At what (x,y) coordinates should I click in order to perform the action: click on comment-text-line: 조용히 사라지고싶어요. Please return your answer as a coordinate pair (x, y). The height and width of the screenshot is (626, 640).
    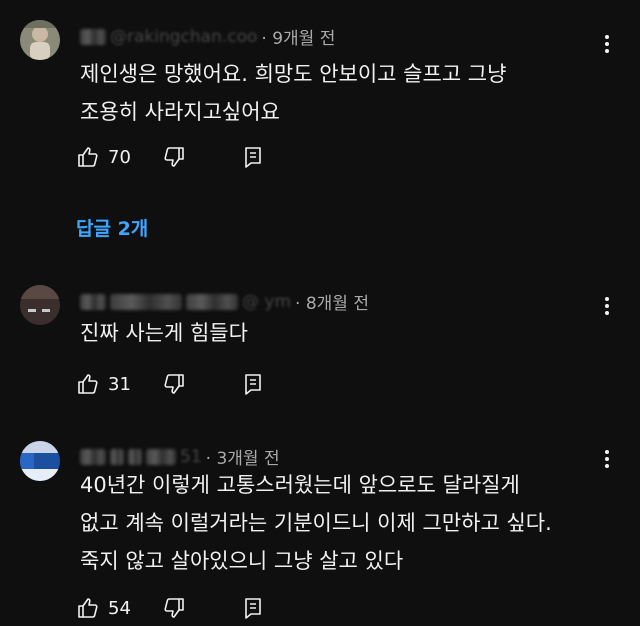
    Looking at the image, I should click on (180, 112).